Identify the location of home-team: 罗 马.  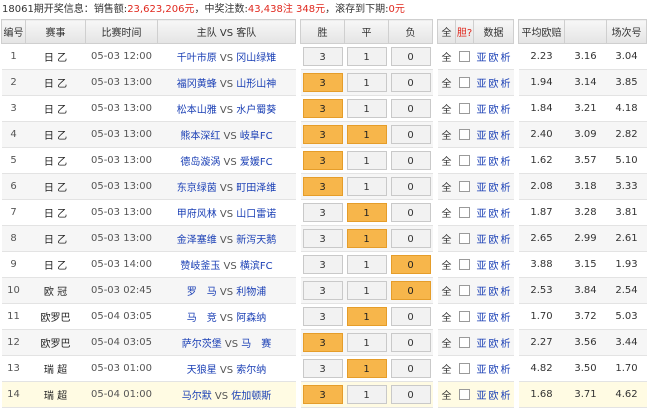
(202, 292).